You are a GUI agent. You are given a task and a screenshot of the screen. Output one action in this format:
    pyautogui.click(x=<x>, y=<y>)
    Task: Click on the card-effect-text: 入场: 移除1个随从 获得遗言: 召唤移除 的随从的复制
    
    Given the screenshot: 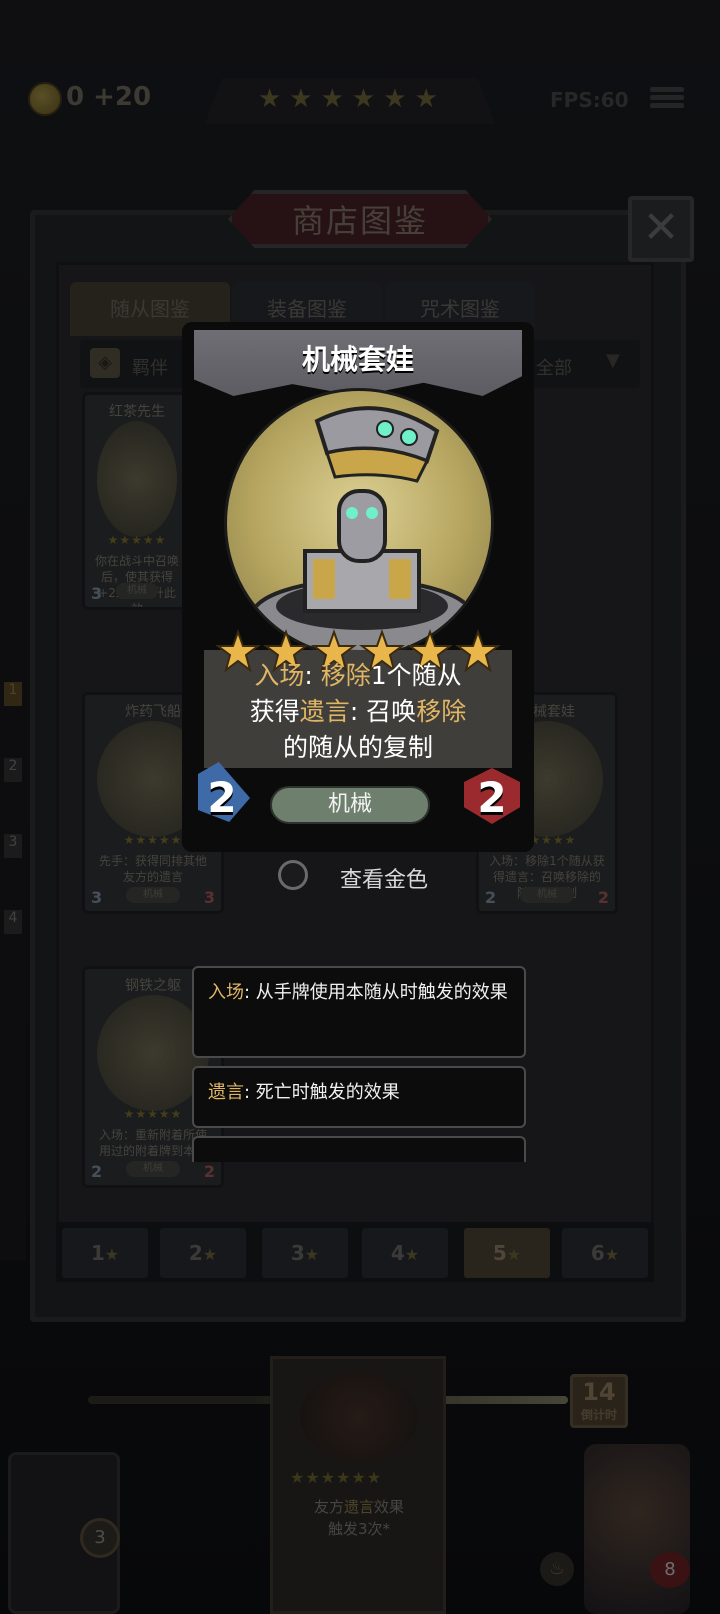 What is the action you would take?
    pyautogui.click(x=358, y=711)
    